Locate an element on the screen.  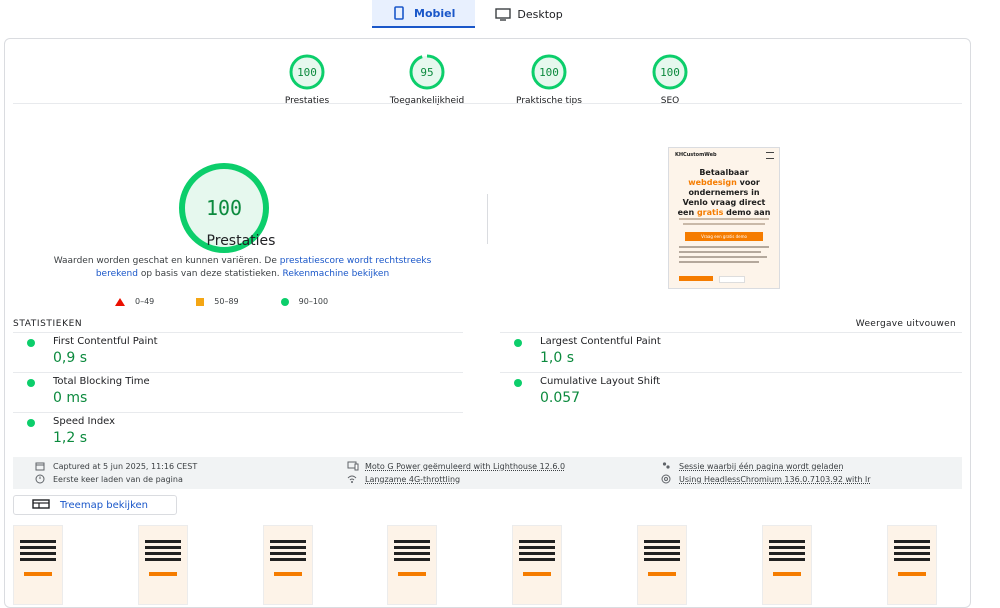
score-value: 95 is located at coordinates (426, 72).